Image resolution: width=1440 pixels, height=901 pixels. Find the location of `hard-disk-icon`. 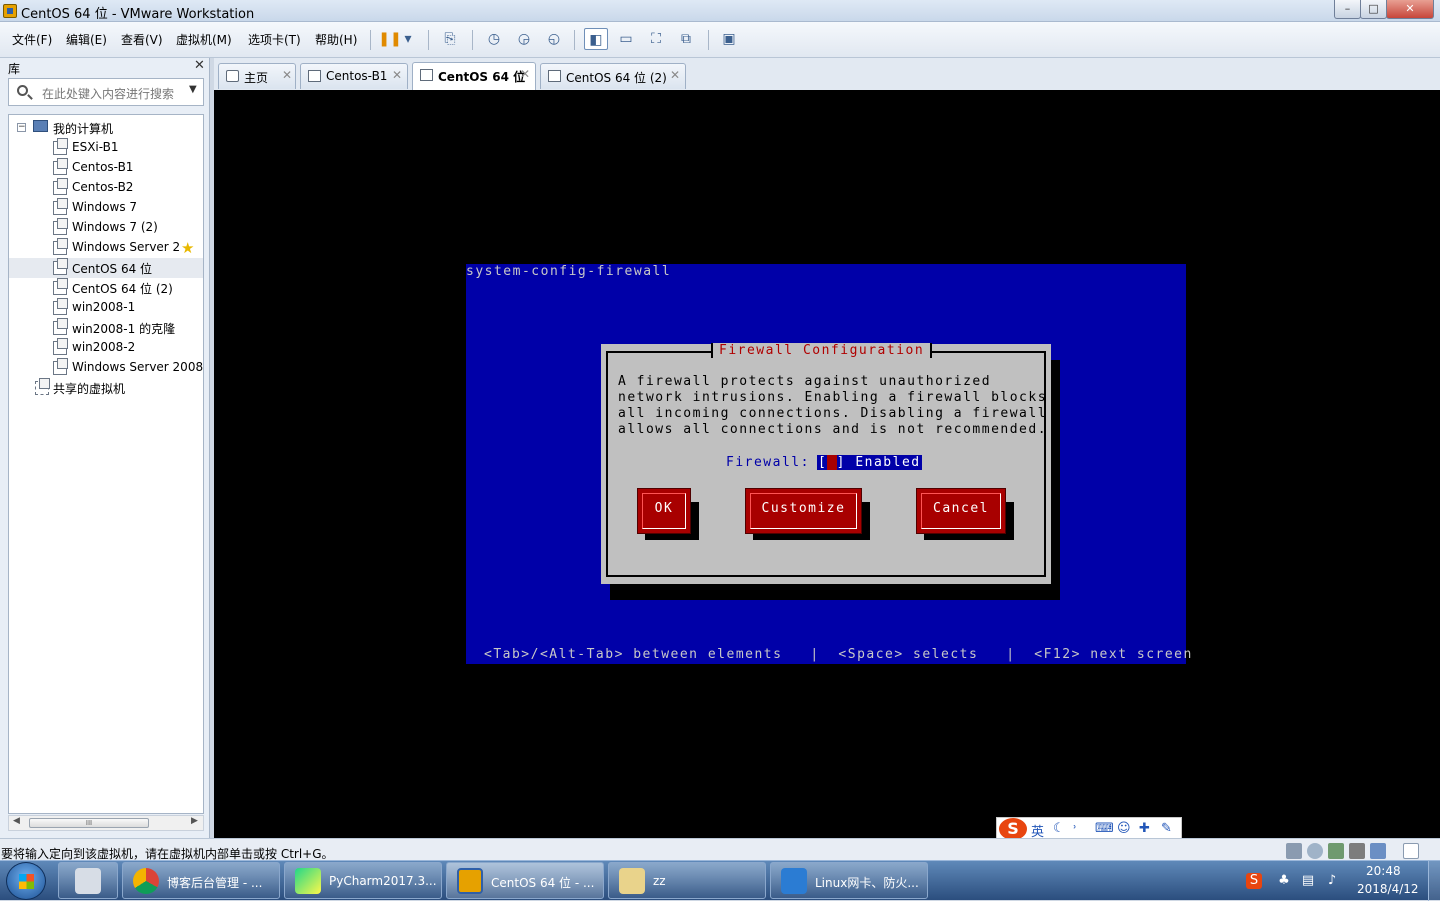

hard-disk-icon is located at coordinates (1294, 851).